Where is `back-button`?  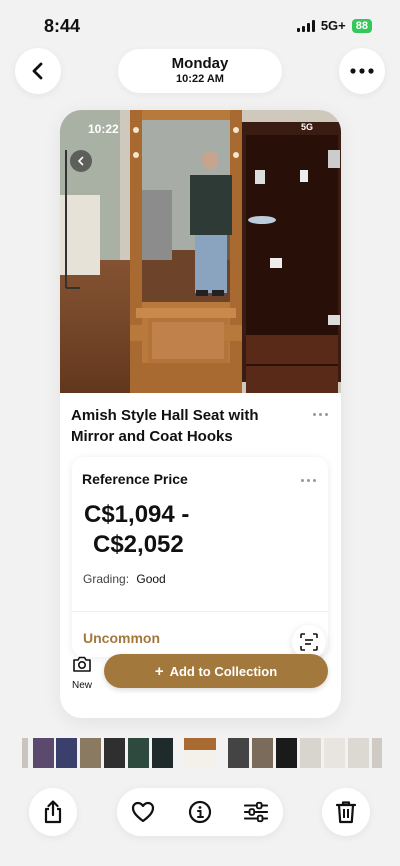
back-button is located at coordinates (38, 71).